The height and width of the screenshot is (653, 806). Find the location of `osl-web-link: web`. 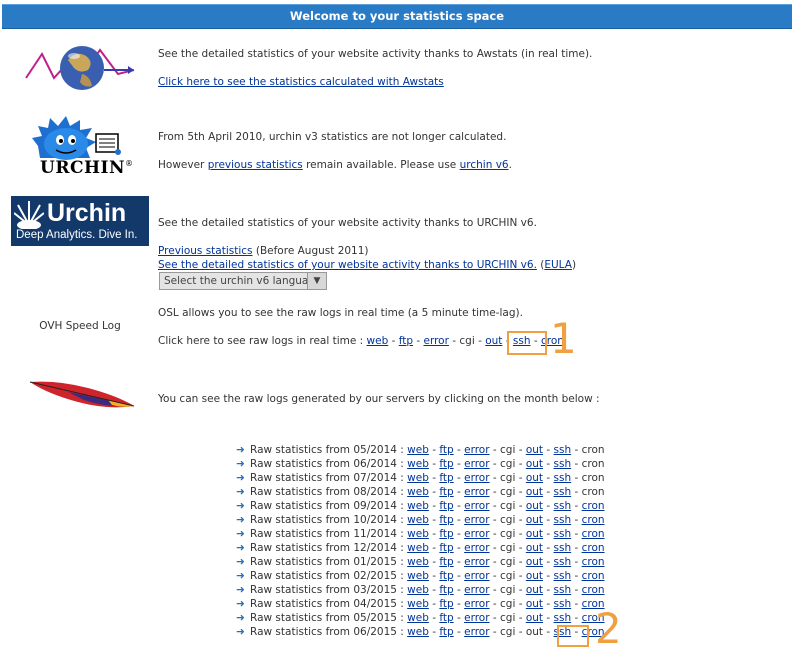

osl-web-link: web is located at coordinates (378, 341).